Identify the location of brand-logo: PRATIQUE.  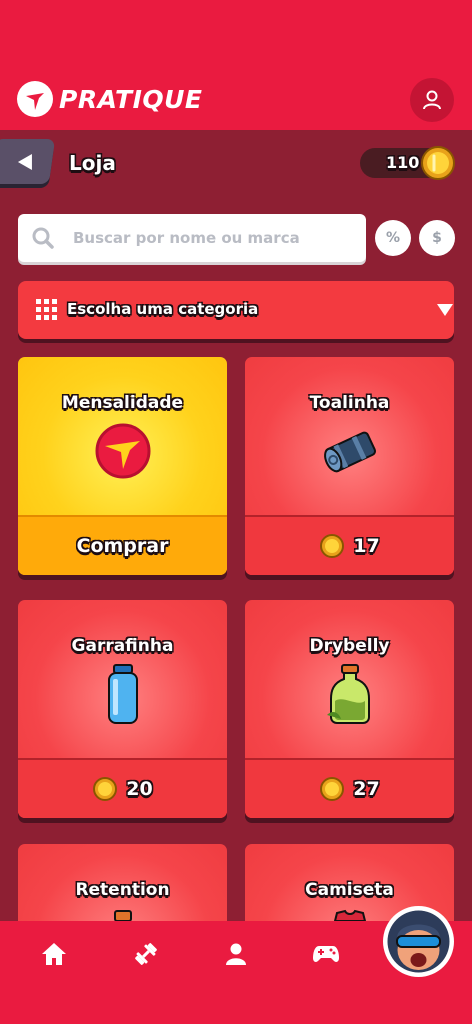
(110, 99).